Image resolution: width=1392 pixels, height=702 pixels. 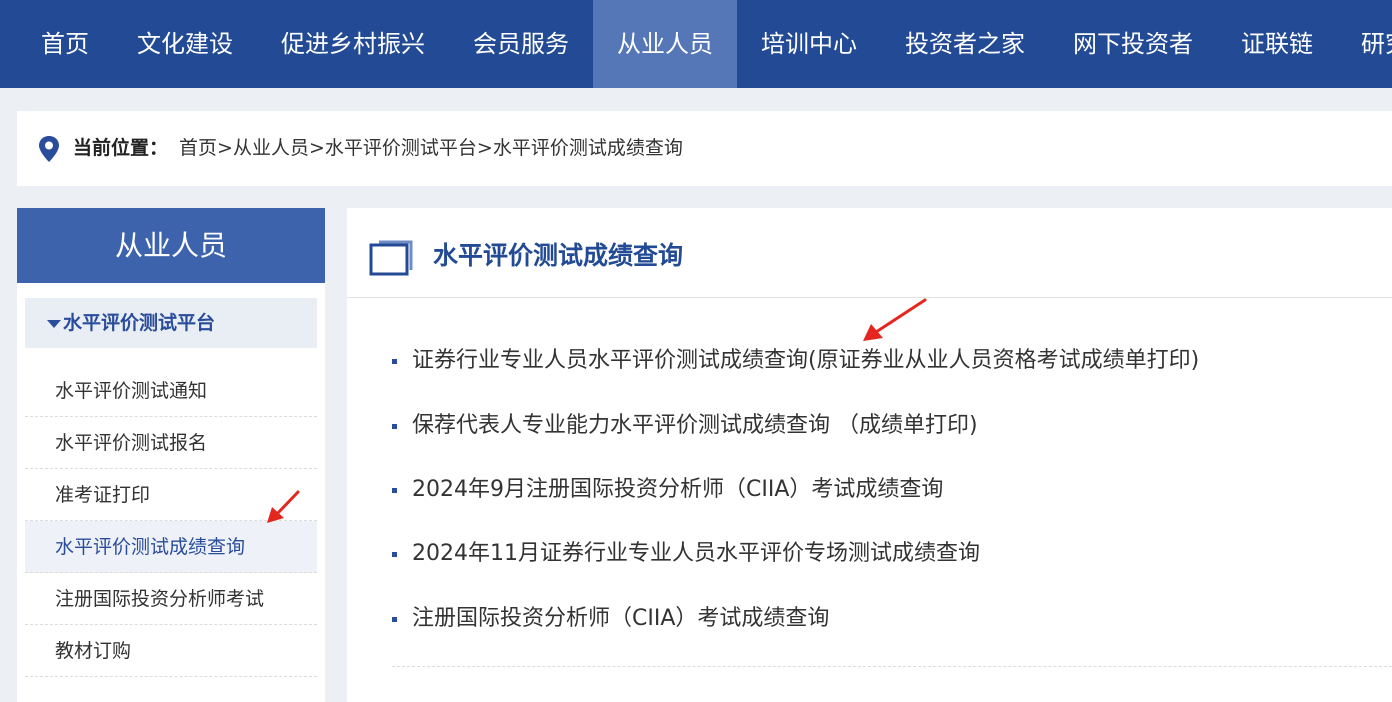 What do you see at coordinates (171, 443) in the screenshot?
I see `sidebar-item-registration: 水平评价测试报名` at bounding box center [171, 443].